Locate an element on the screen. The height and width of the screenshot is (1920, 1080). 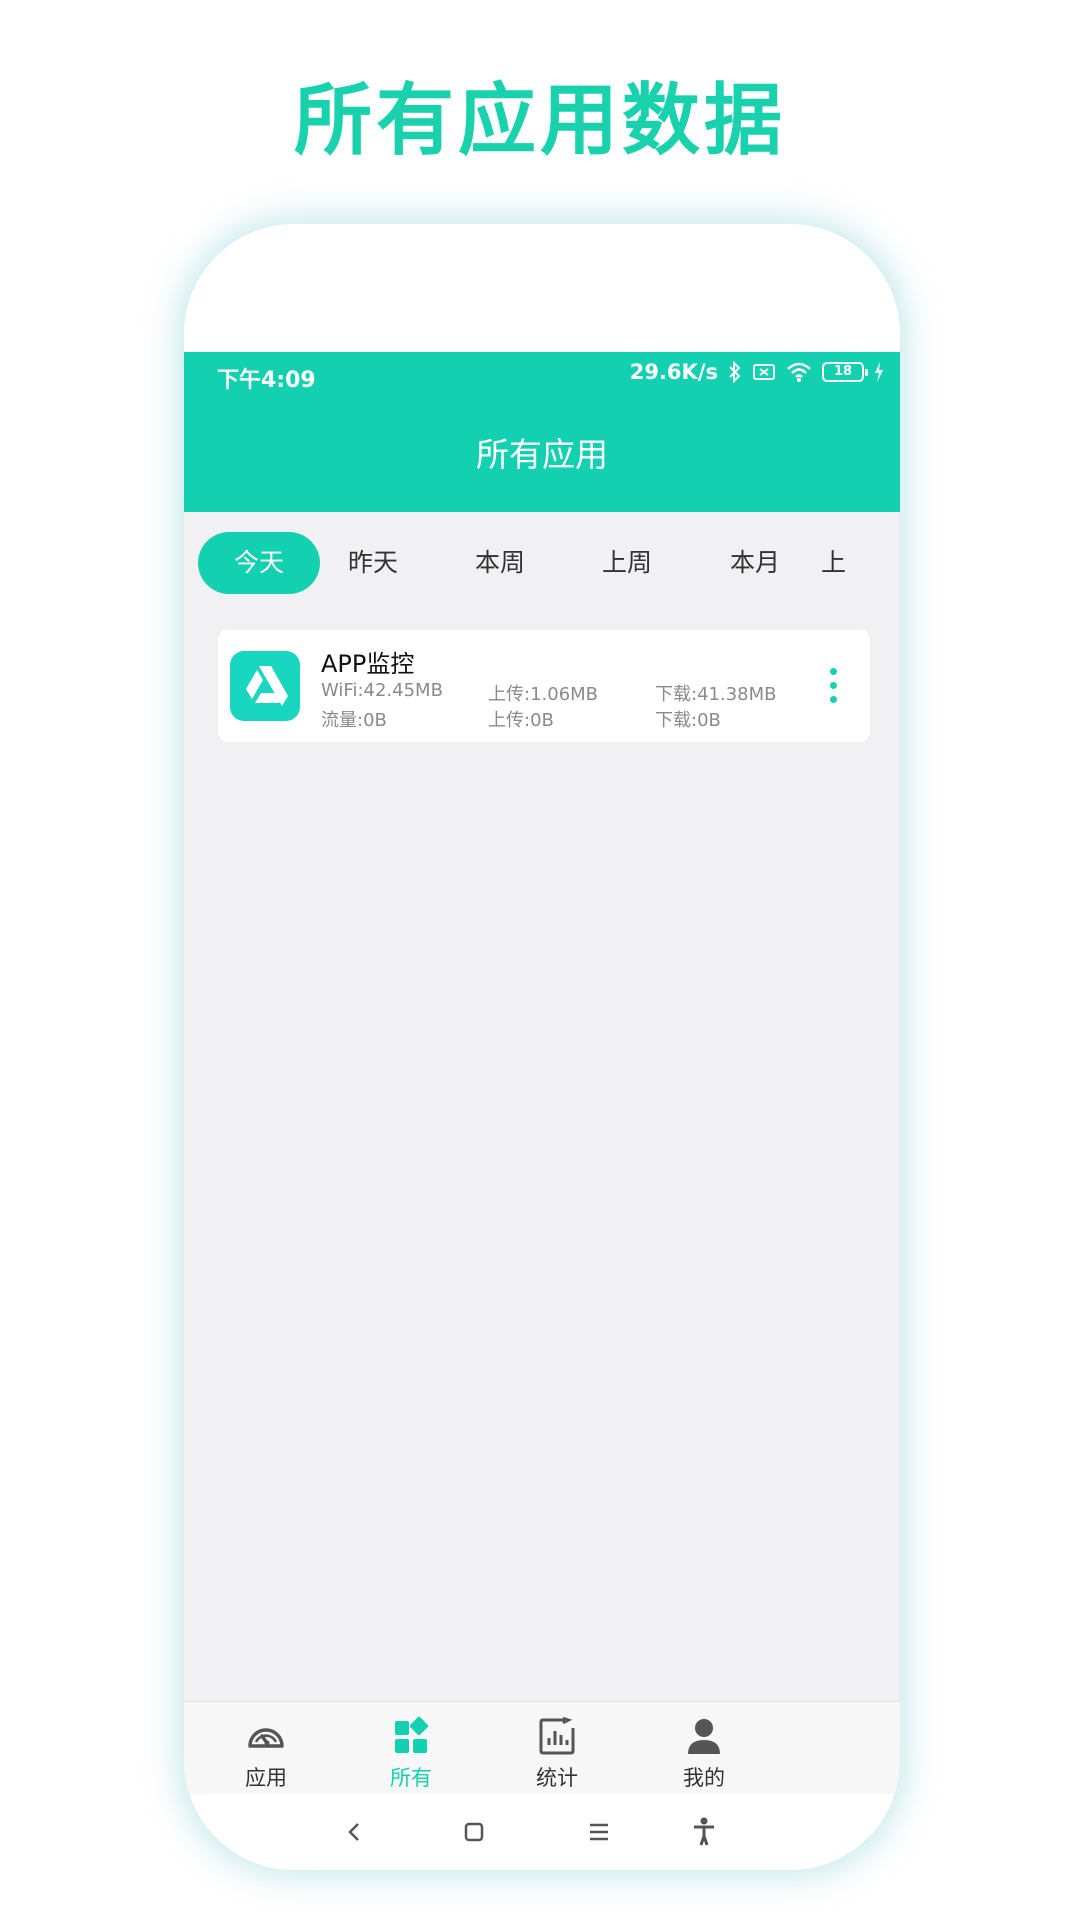
drive-triangle-icon is located at coordinates (267, 686).